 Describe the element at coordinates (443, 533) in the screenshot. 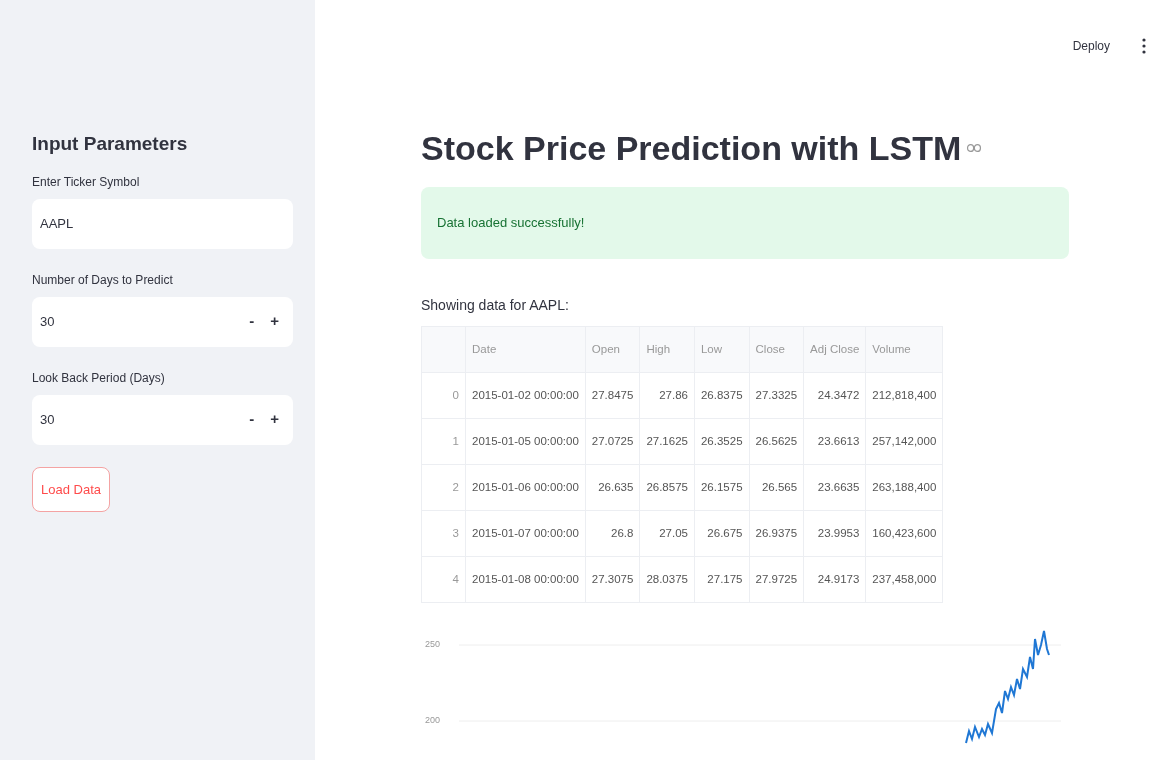

I see `row-index: 3` at that location.